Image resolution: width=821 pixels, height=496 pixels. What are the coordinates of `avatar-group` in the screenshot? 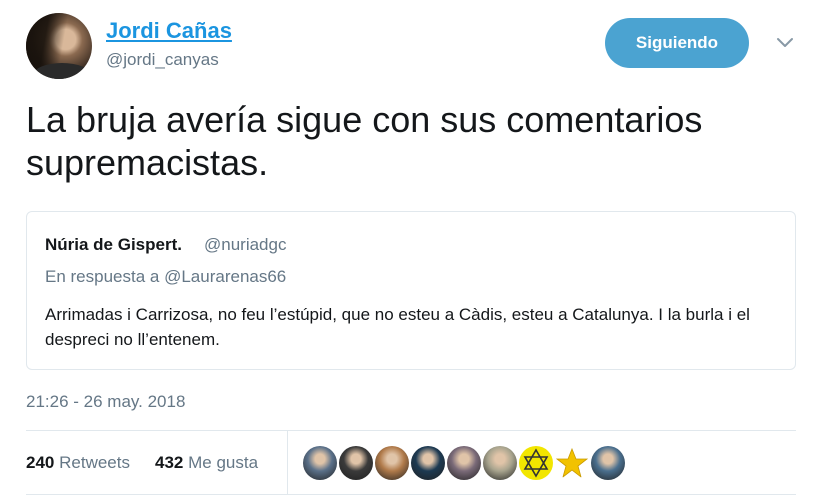 It's located at (392, 463).